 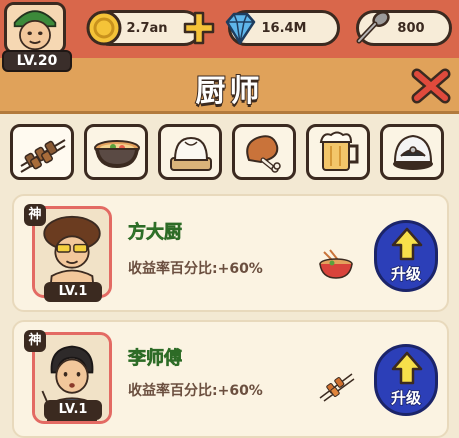 I want to click on tab-noodles, so click(x=116, y=152).